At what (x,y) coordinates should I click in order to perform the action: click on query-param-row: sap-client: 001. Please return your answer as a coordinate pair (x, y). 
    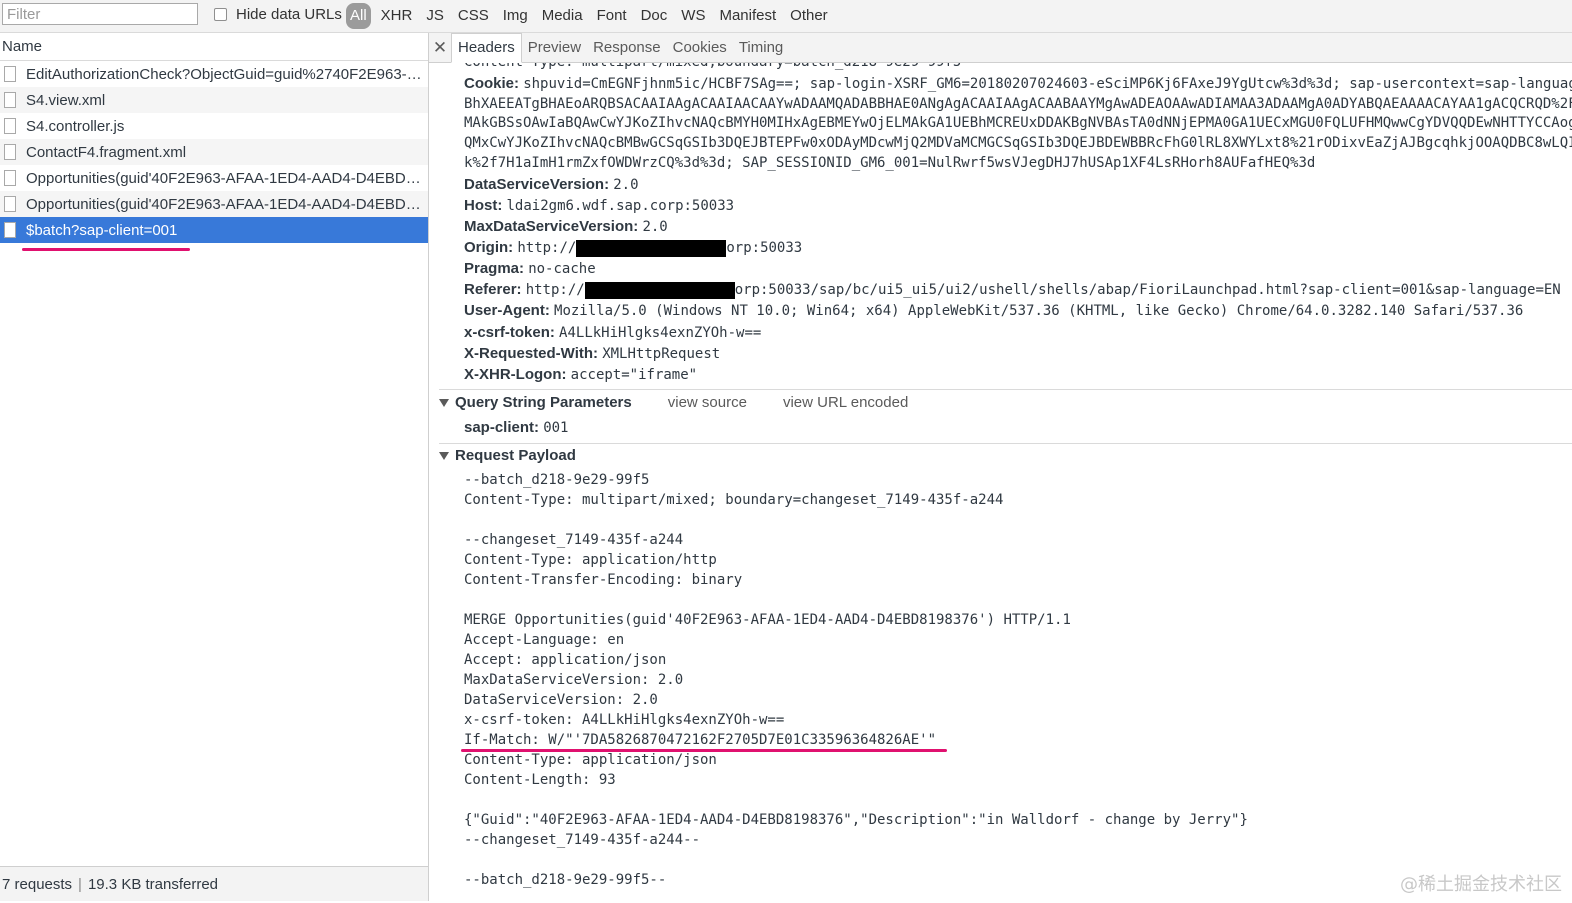
    Looking at the image, I should click on (516, 428).